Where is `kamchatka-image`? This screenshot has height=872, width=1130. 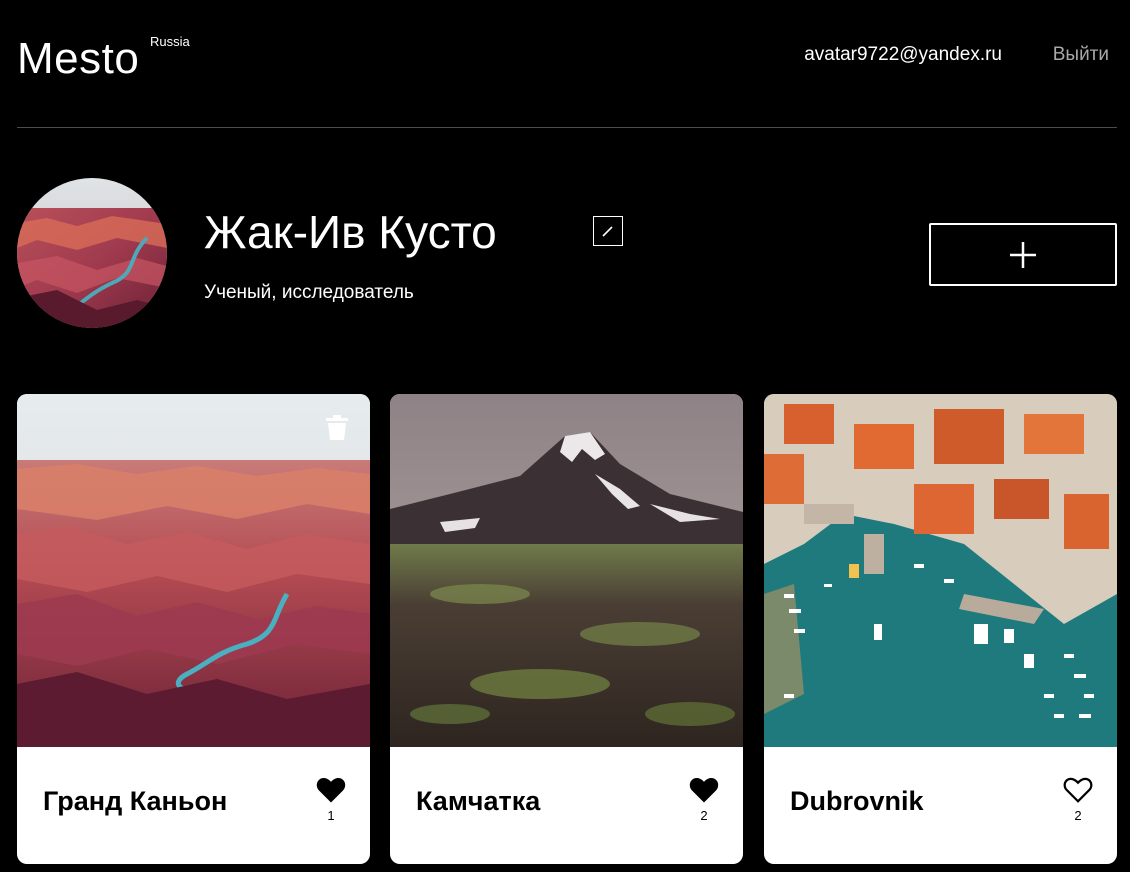 kamchatka-image is located at coordinates (566, 570).